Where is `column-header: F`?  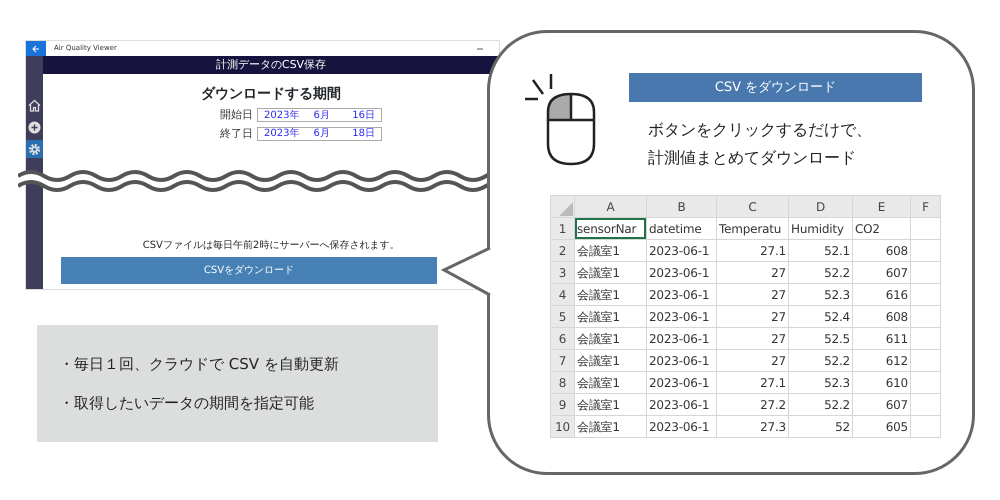
column-header: F is located at coordinates (925, 207).